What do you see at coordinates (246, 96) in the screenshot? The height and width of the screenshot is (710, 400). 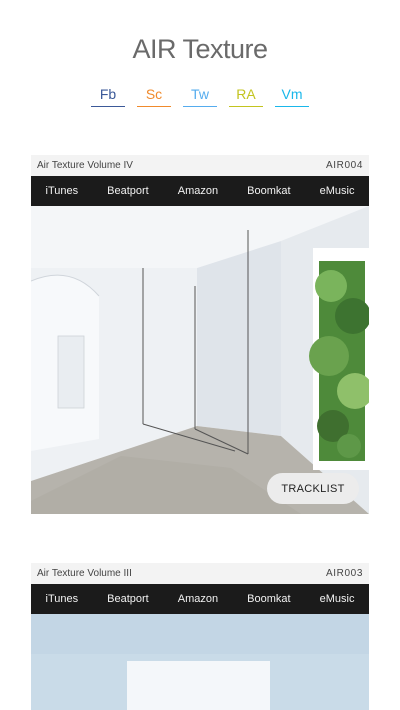 I see `resident-advisor-link: RA` at bounding box center [246, 96].